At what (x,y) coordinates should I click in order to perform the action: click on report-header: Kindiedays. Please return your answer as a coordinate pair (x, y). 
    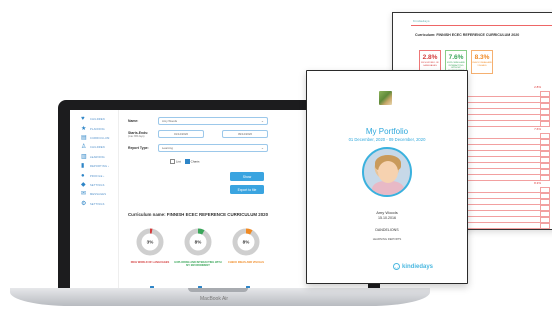
    Looking at the image, I should click on (421, 21).